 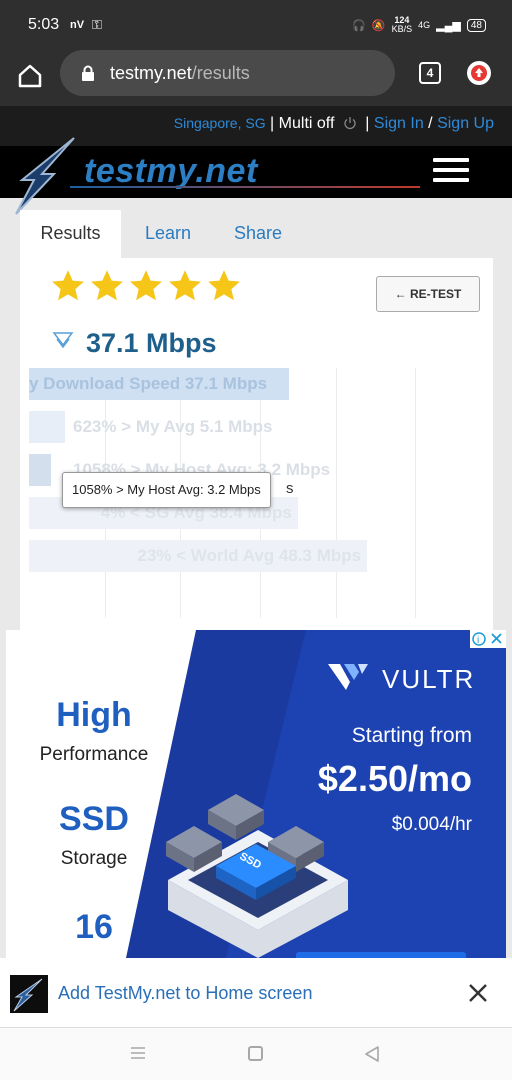 I want to click on tooltip-tail-text: s, so click(x=290, y=488).